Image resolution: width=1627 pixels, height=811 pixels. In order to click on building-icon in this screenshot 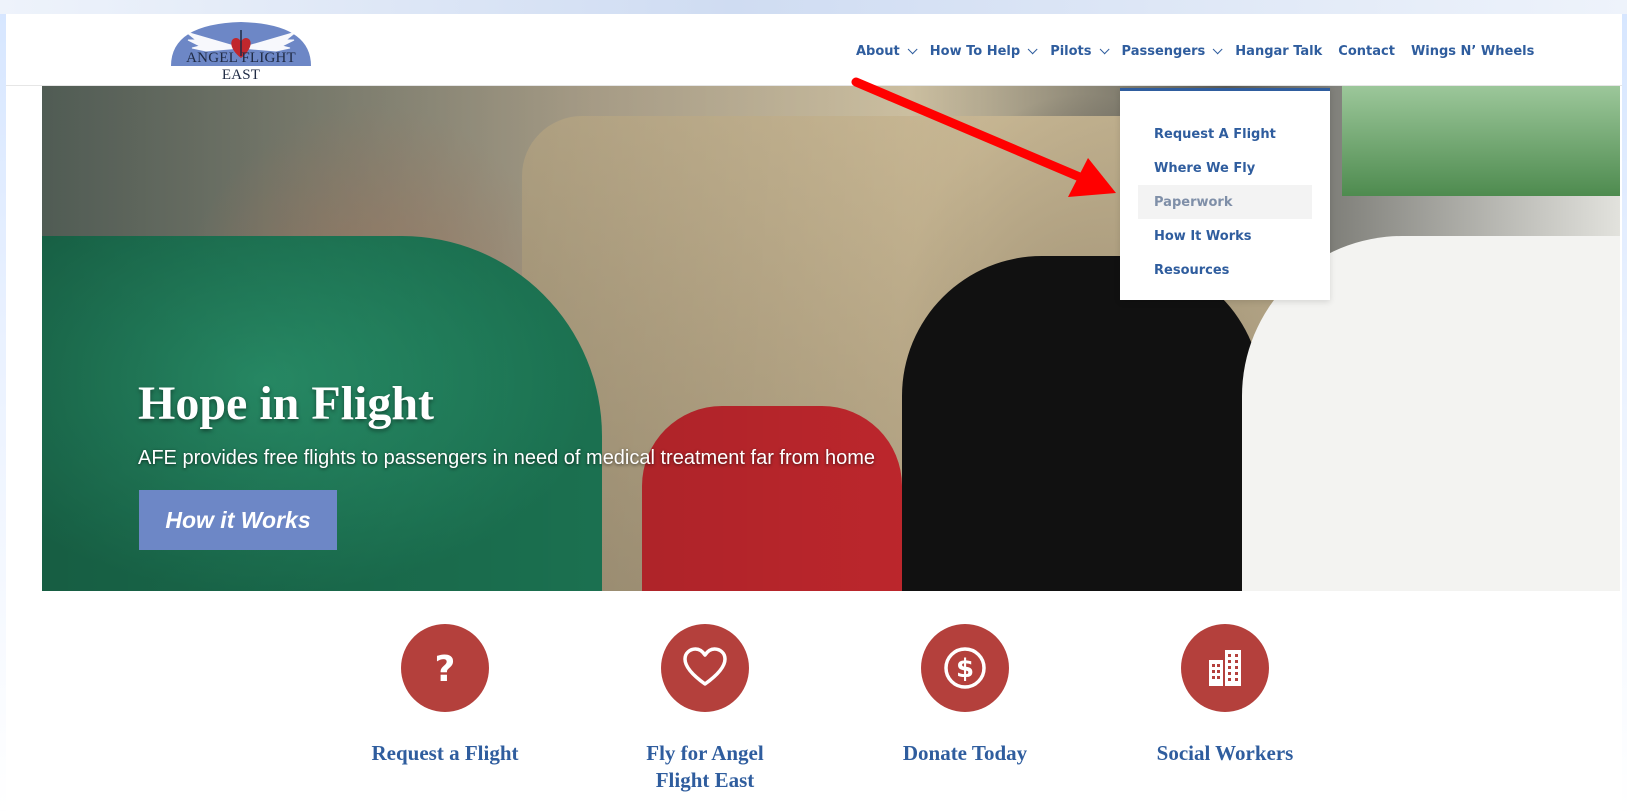, I will do `click(1225, 668)`.